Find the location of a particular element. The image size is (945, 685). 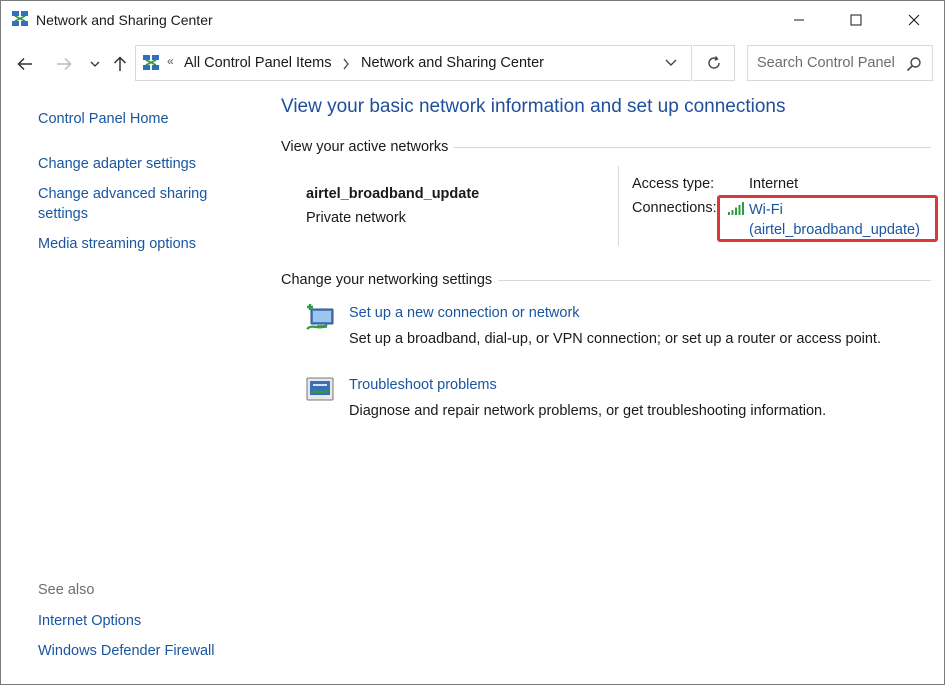

address-dropdown-icon is located at coordinates (671, 63).